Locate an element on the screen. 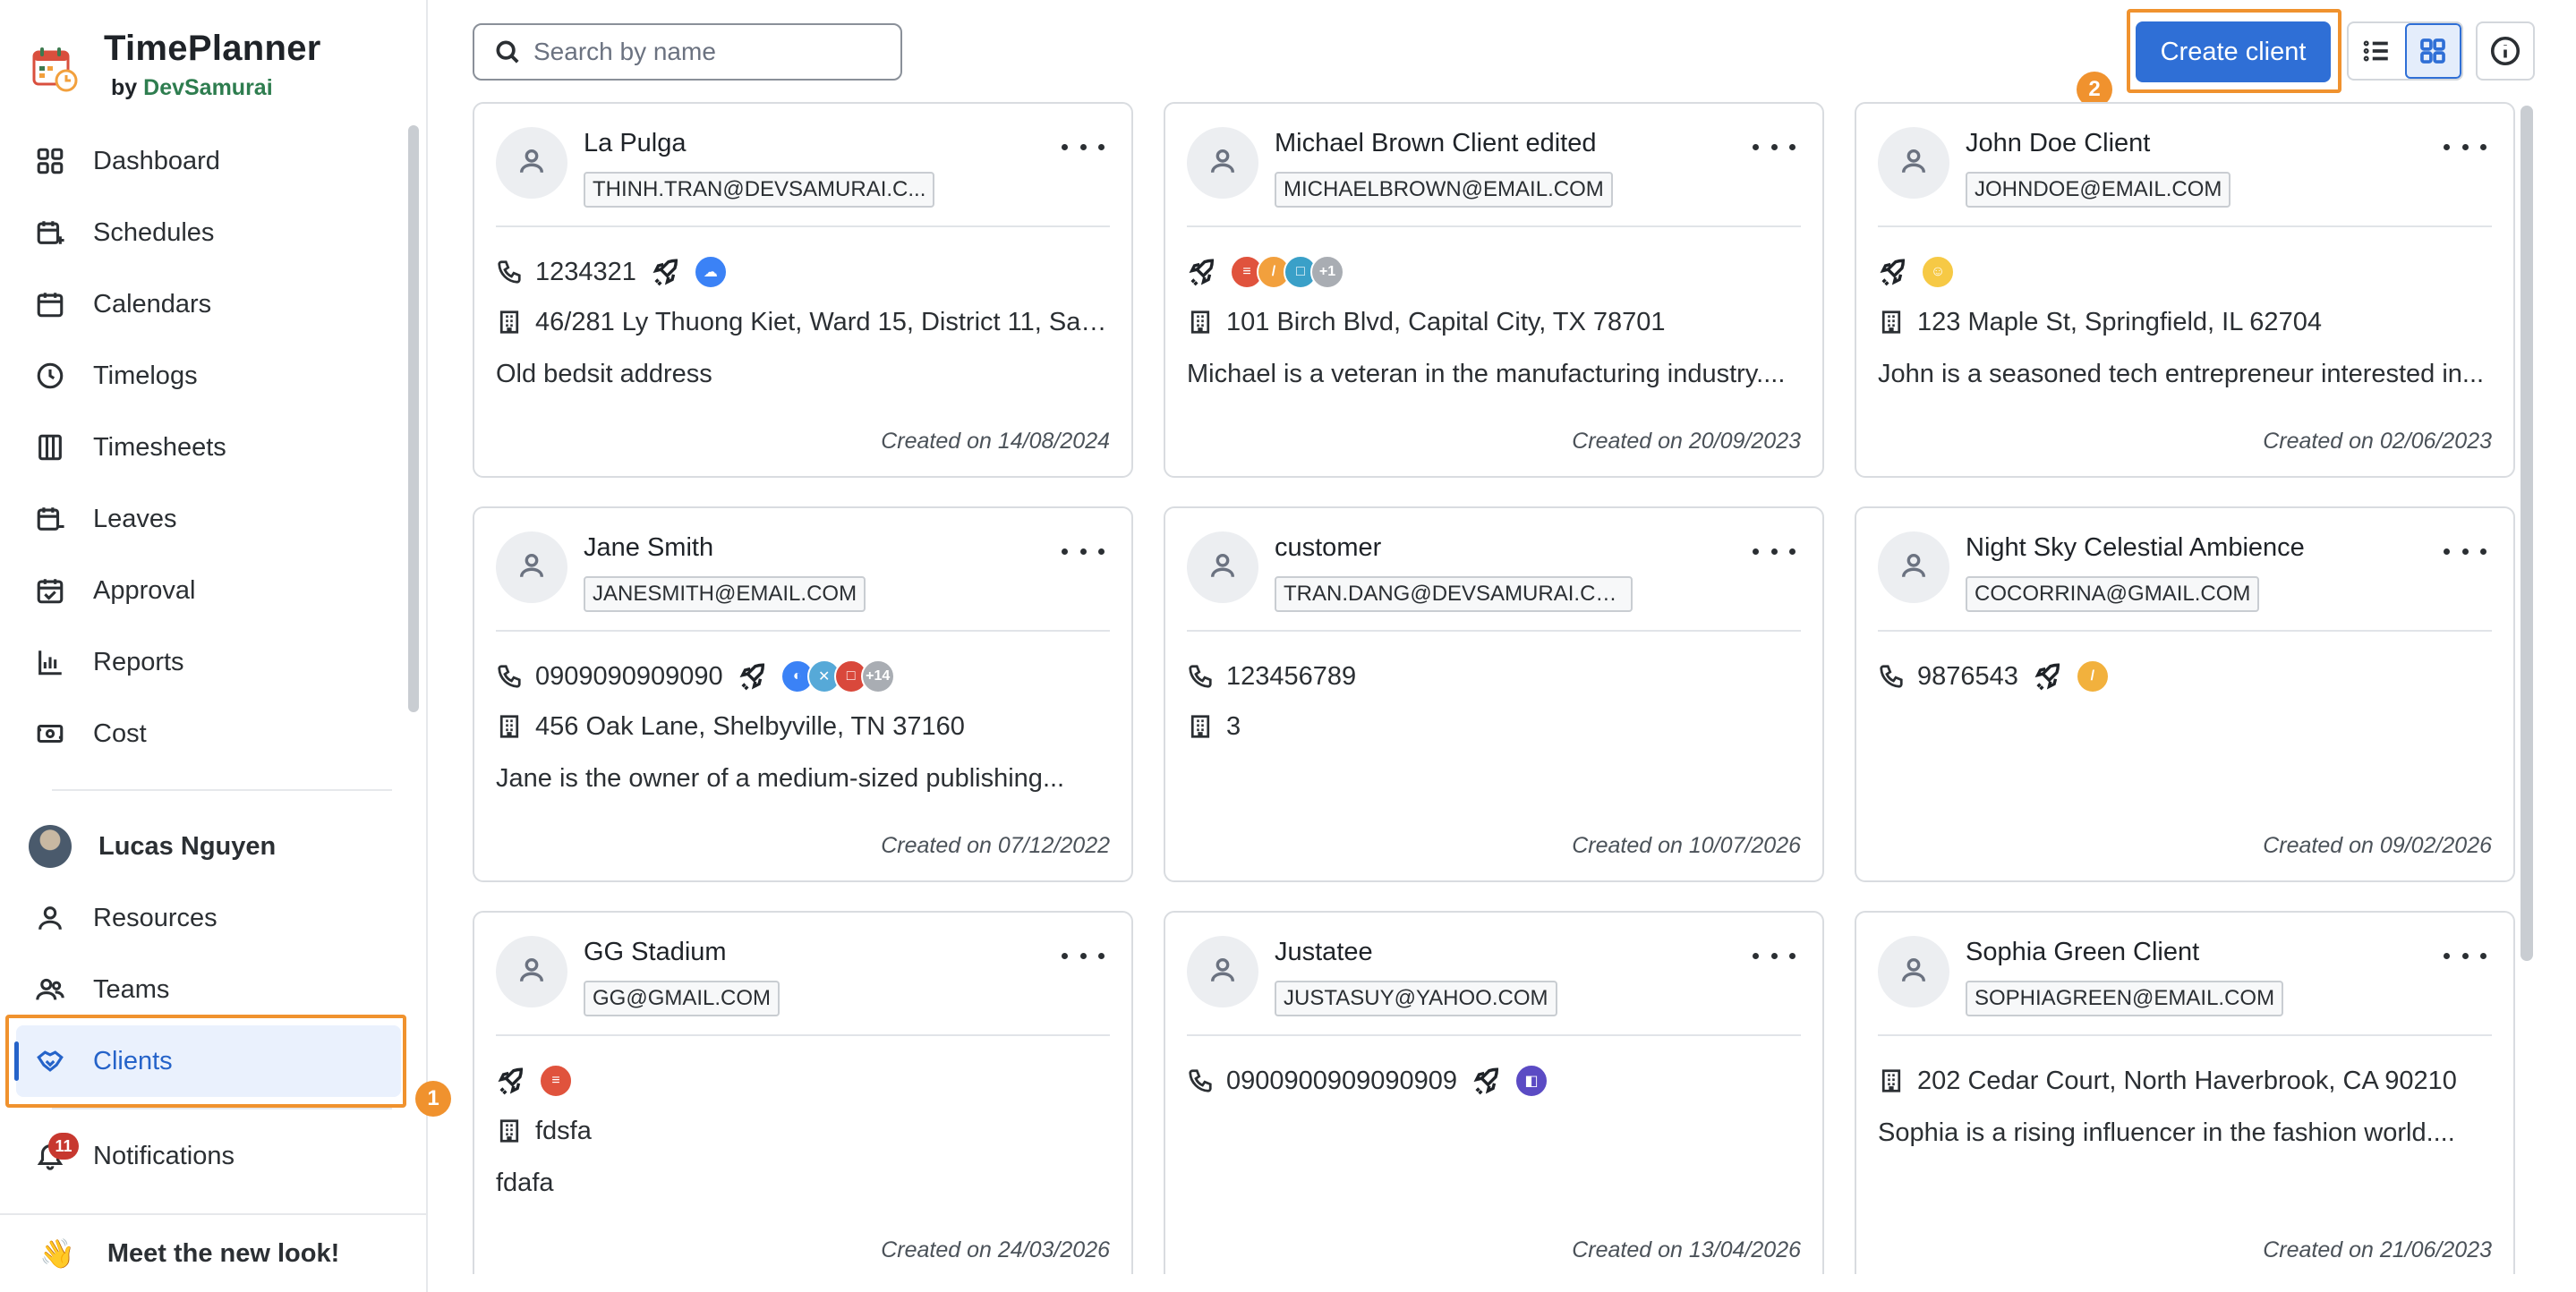 This screenshot has height=1292, width=2576. sidebar-scrollbar is located at coordinates (413, 418).